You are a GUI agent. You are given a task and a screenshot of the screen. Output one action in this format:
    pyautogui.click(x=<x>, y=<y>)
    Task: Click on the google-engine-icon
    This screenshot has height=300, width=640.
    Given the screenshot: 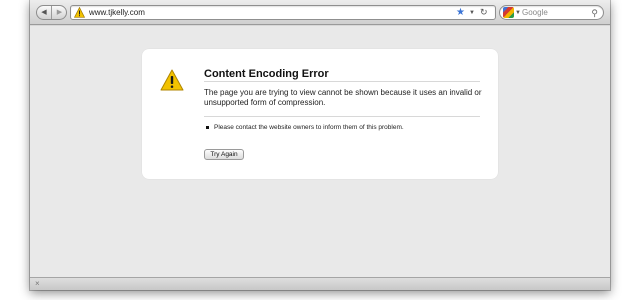 What is the action you would take?
    pyautogui.click(x=508, y=12)
    